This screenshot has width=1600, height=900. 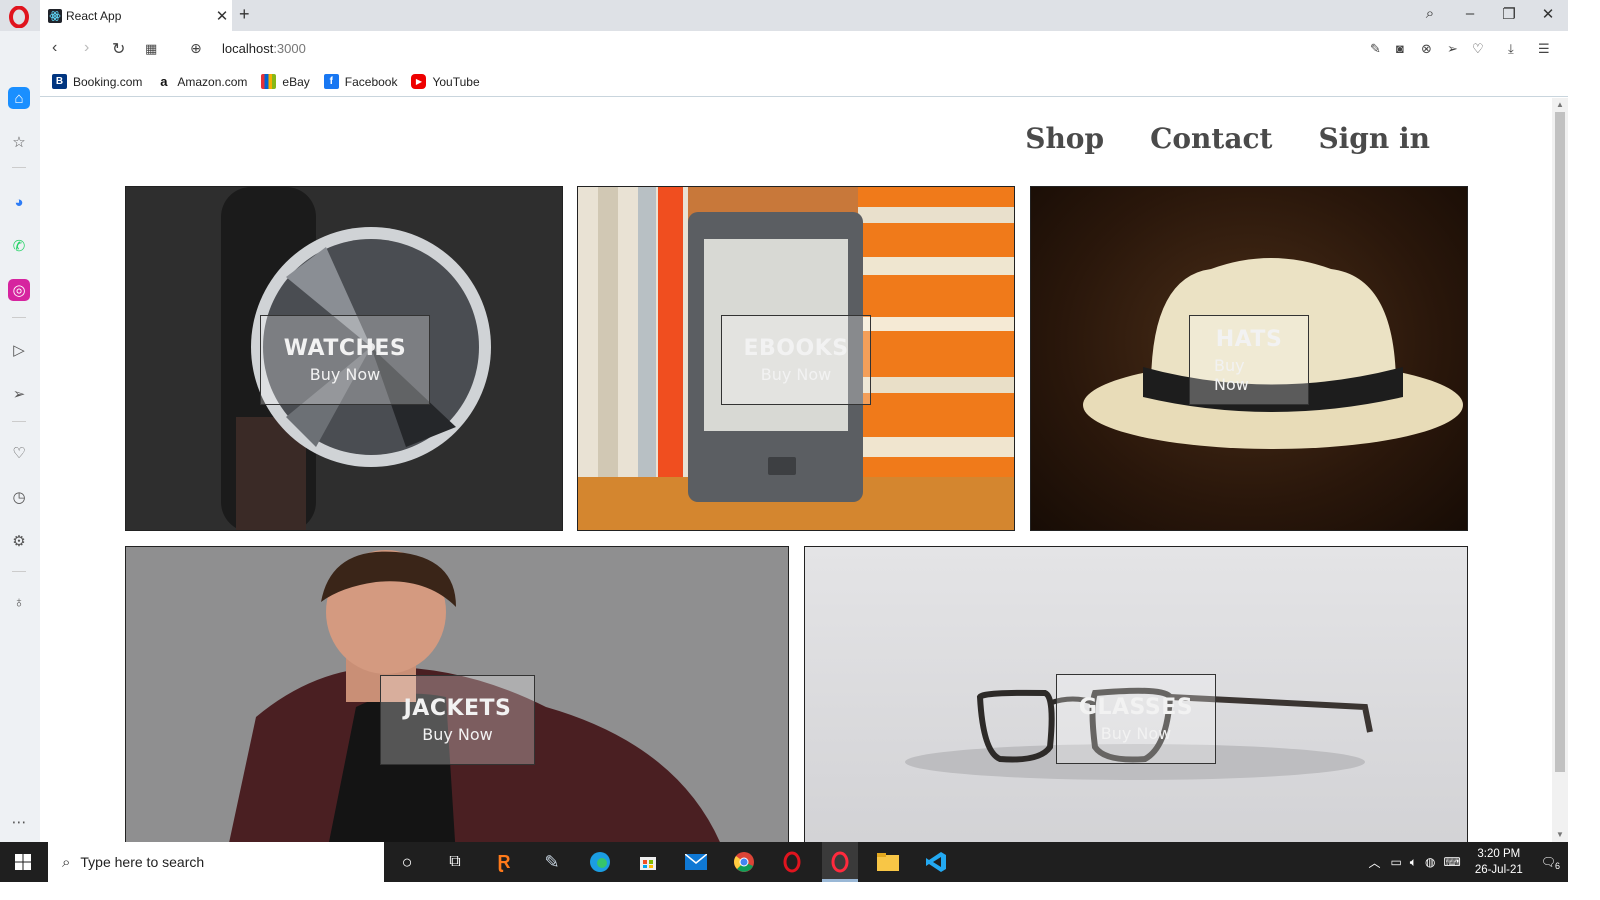 What do you see at coordinates (1499, 862) in the screenshot?
I see `clock: 3:20 PM 26-Jul-21` at bounding box center [1499, 862].